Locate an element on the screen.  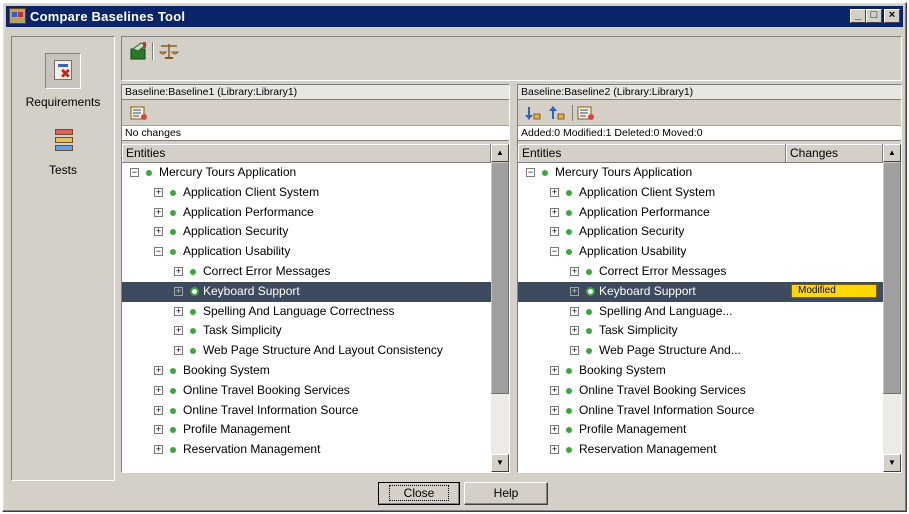
left-vertical-scrollbar: ▲ ▼ is located at coordinates (500, 308).